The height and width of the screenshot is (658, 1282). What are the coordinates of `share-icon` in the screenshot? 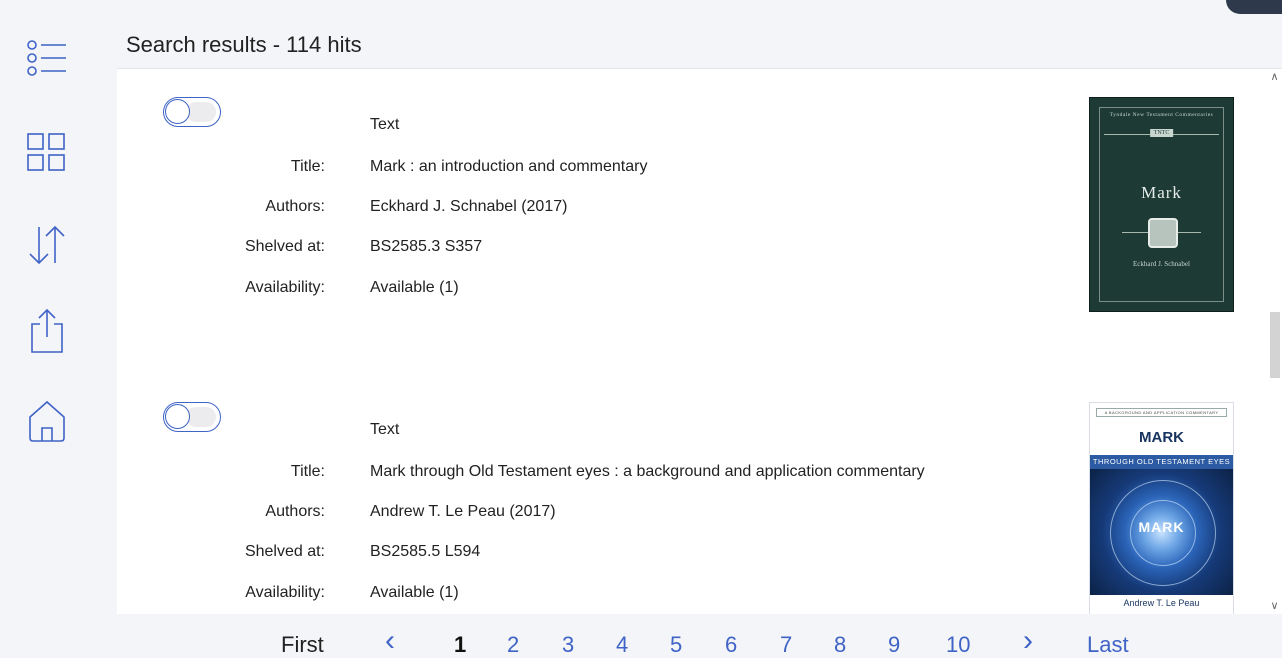 It's located at (47, 330).